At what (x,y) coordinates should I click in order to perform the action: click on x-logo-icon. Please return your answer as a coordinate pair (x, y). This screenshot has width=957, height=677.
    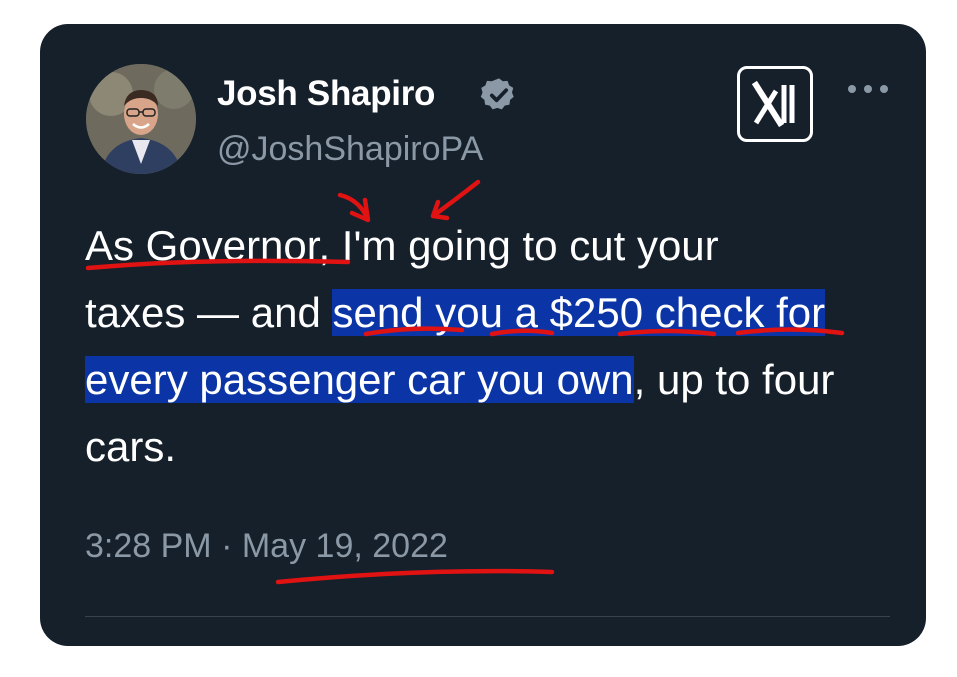
    Looking at the image, I should click on (775, 104).